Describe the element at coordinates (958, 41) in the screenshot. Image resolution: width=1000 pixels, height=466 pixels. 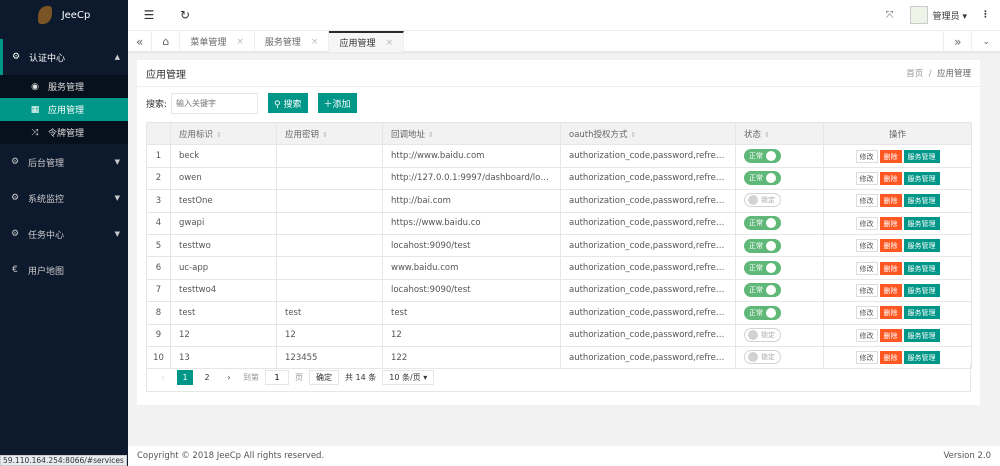
I see `tabs-scroll-right-icon: »` at that location.